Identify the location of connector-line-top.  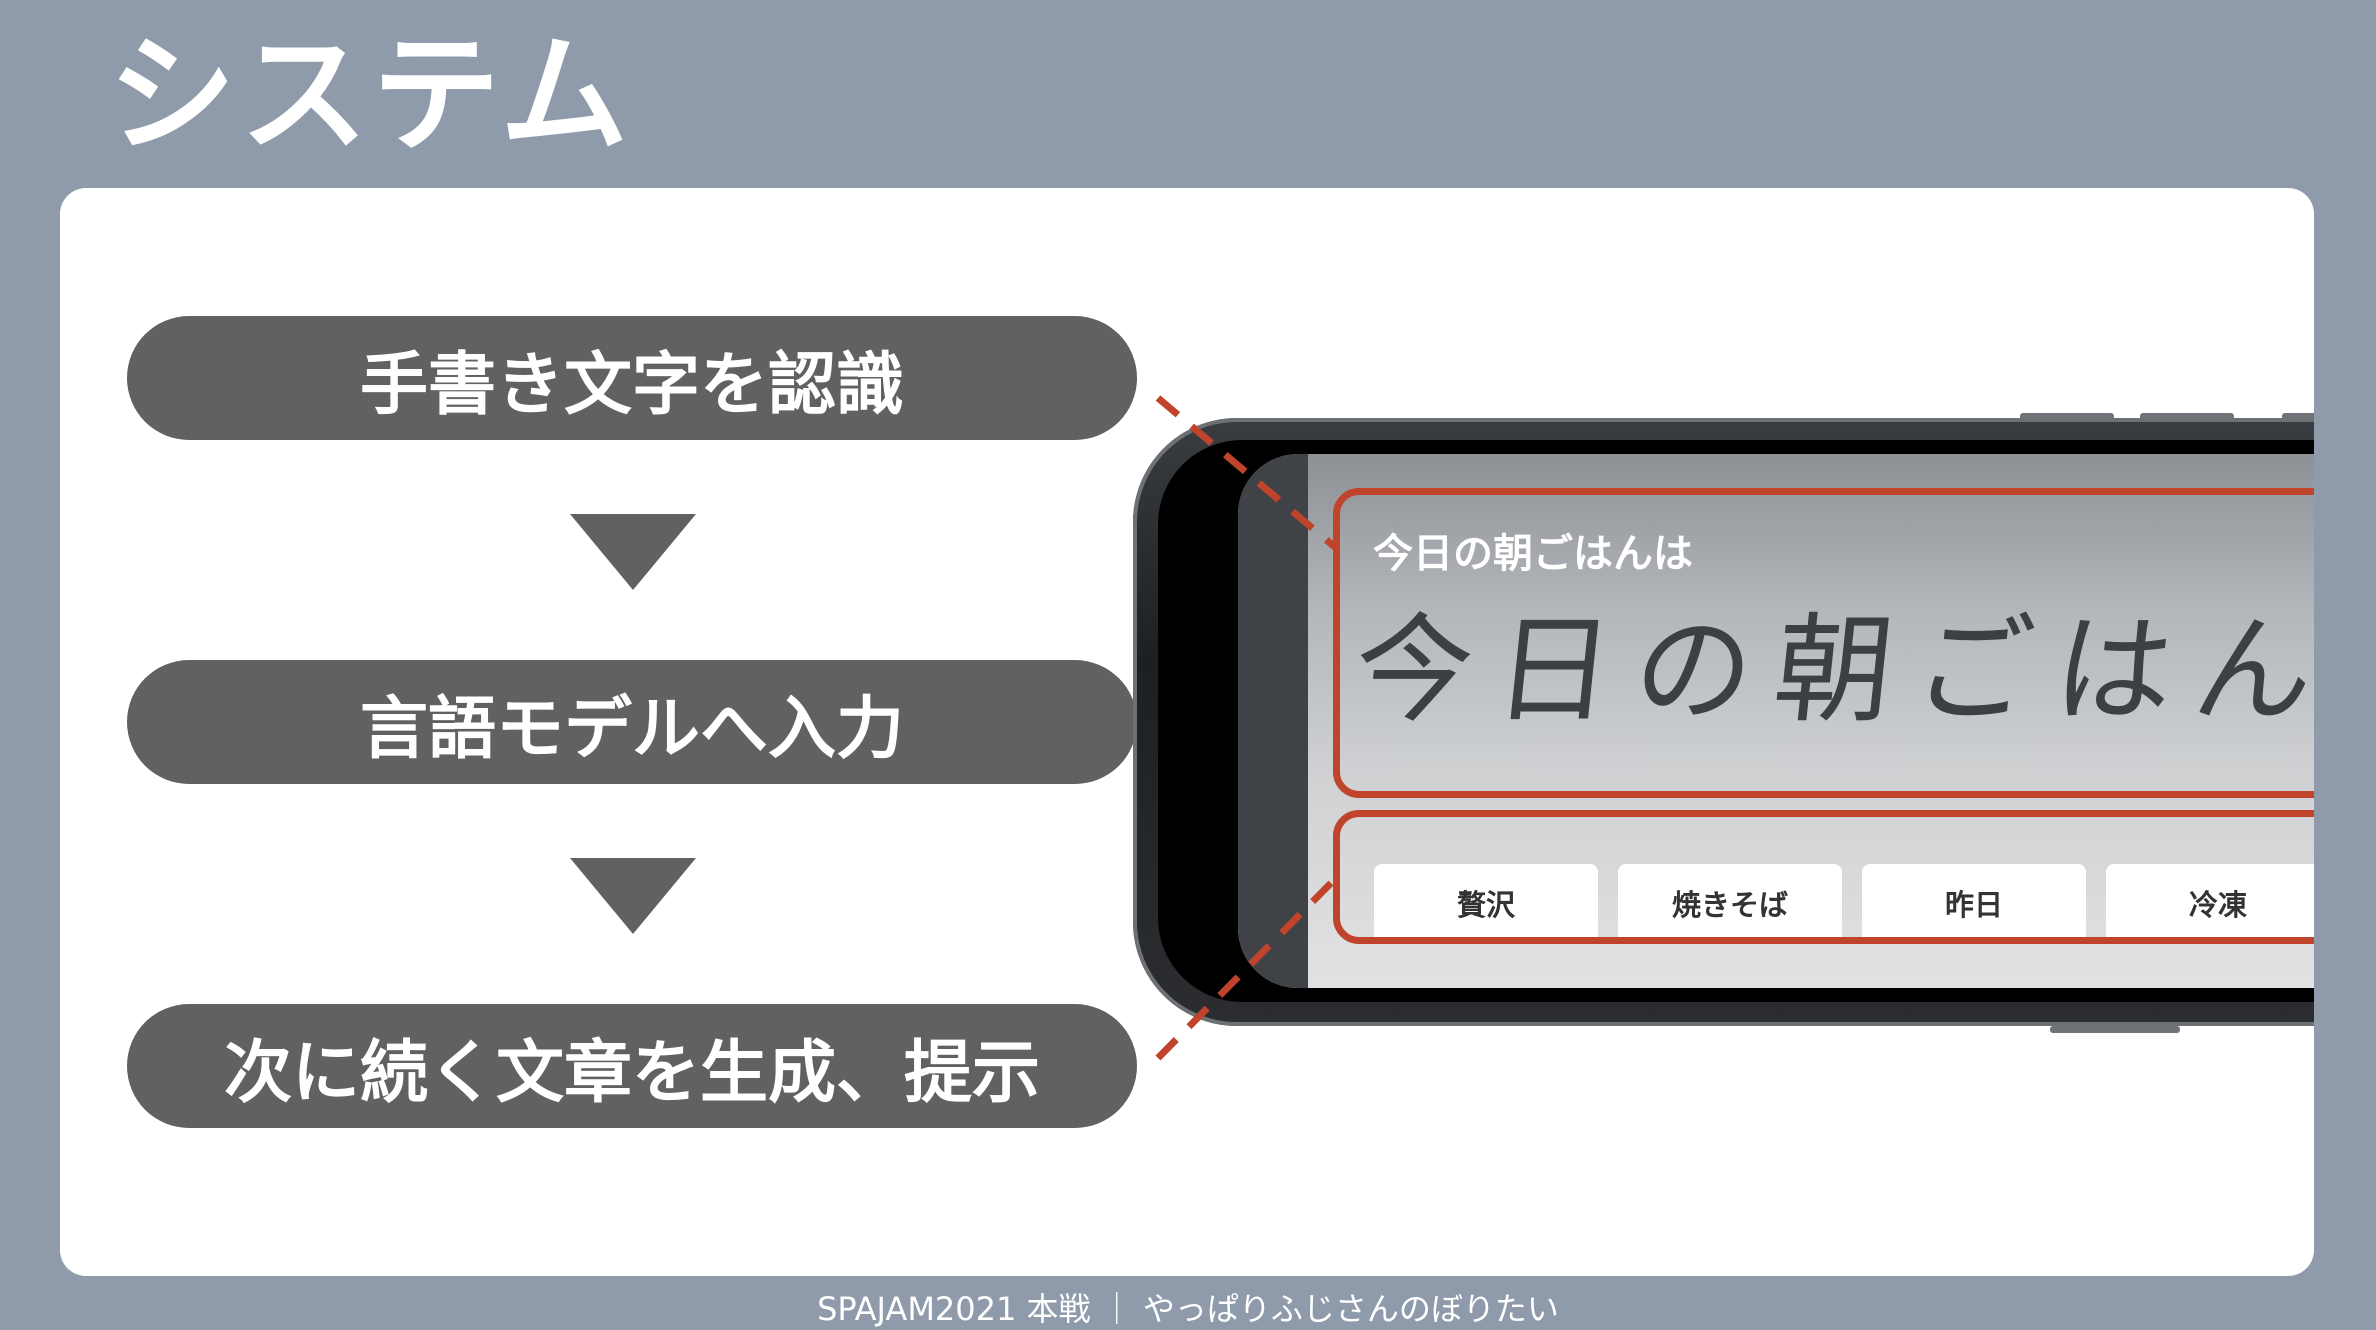
(1247, 473).